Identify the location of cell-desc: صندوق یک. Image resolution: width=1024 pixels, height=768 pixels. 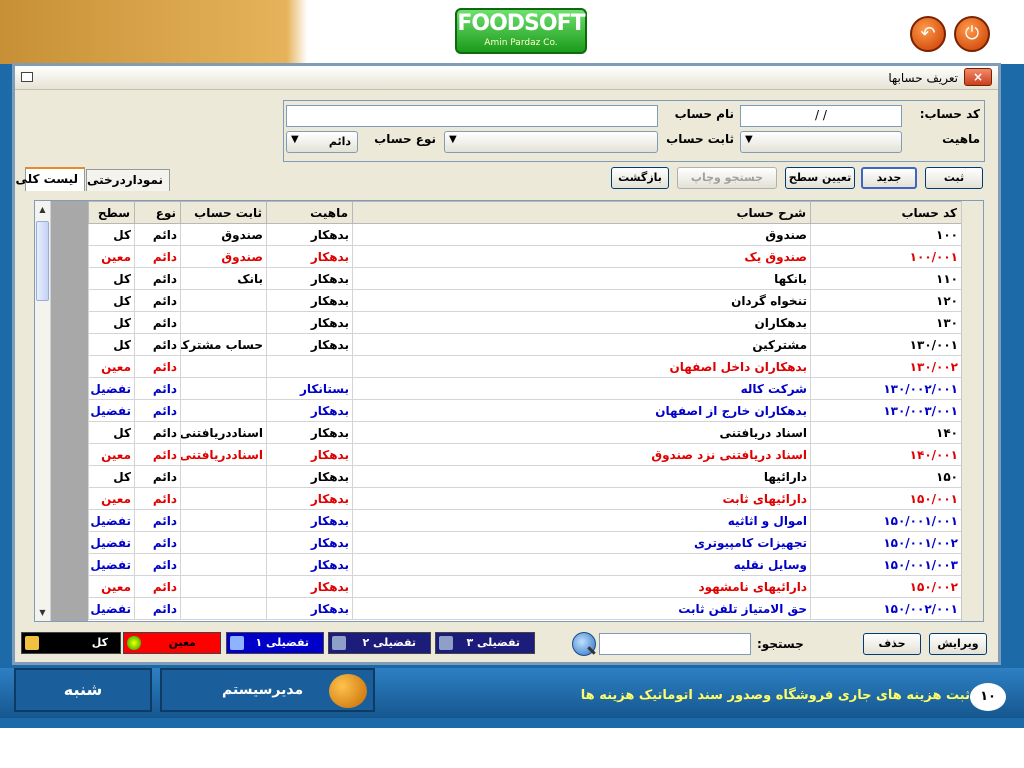
(581, 256).